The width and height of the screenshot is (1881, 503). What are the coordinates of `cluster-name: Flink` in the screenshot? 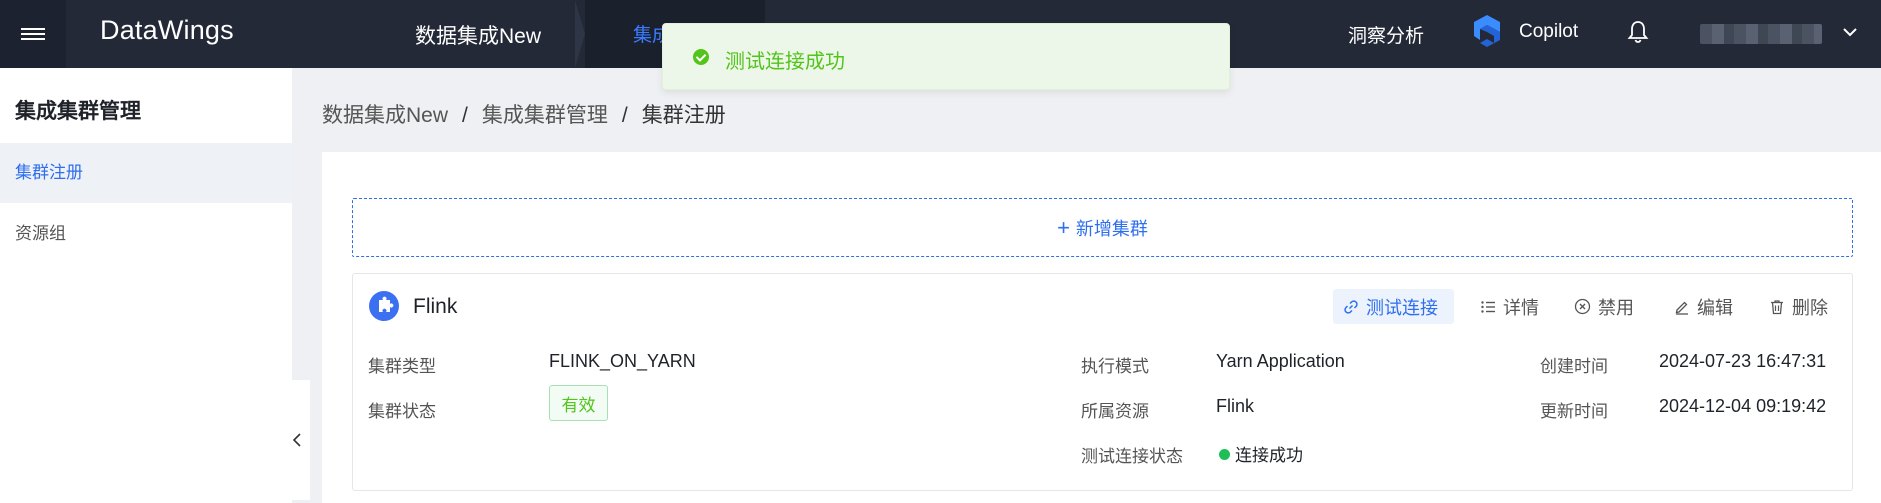 It's located at (435, 306).